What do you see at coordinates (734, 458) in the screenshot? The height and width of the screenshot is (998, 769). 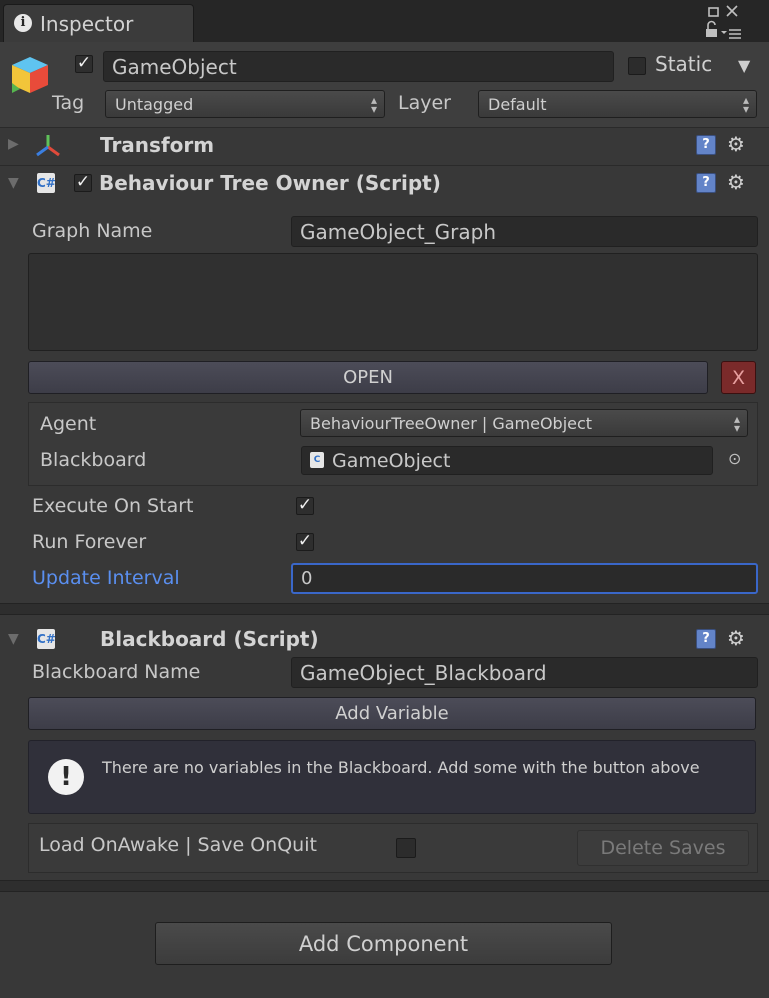 I see `object-picker-icon: ⊙` at bounding box center [734, 458].